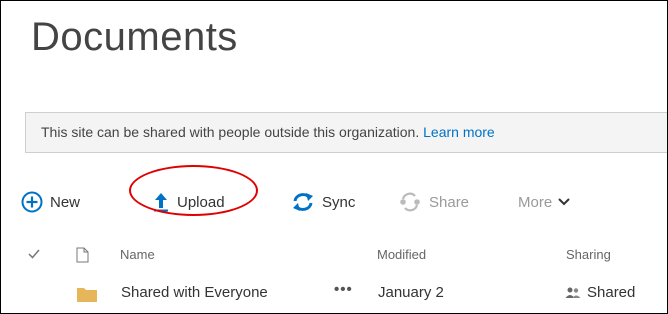  Describe the element at coordinates (34, 254) in the screenshot. I see `check-icon` at that location.